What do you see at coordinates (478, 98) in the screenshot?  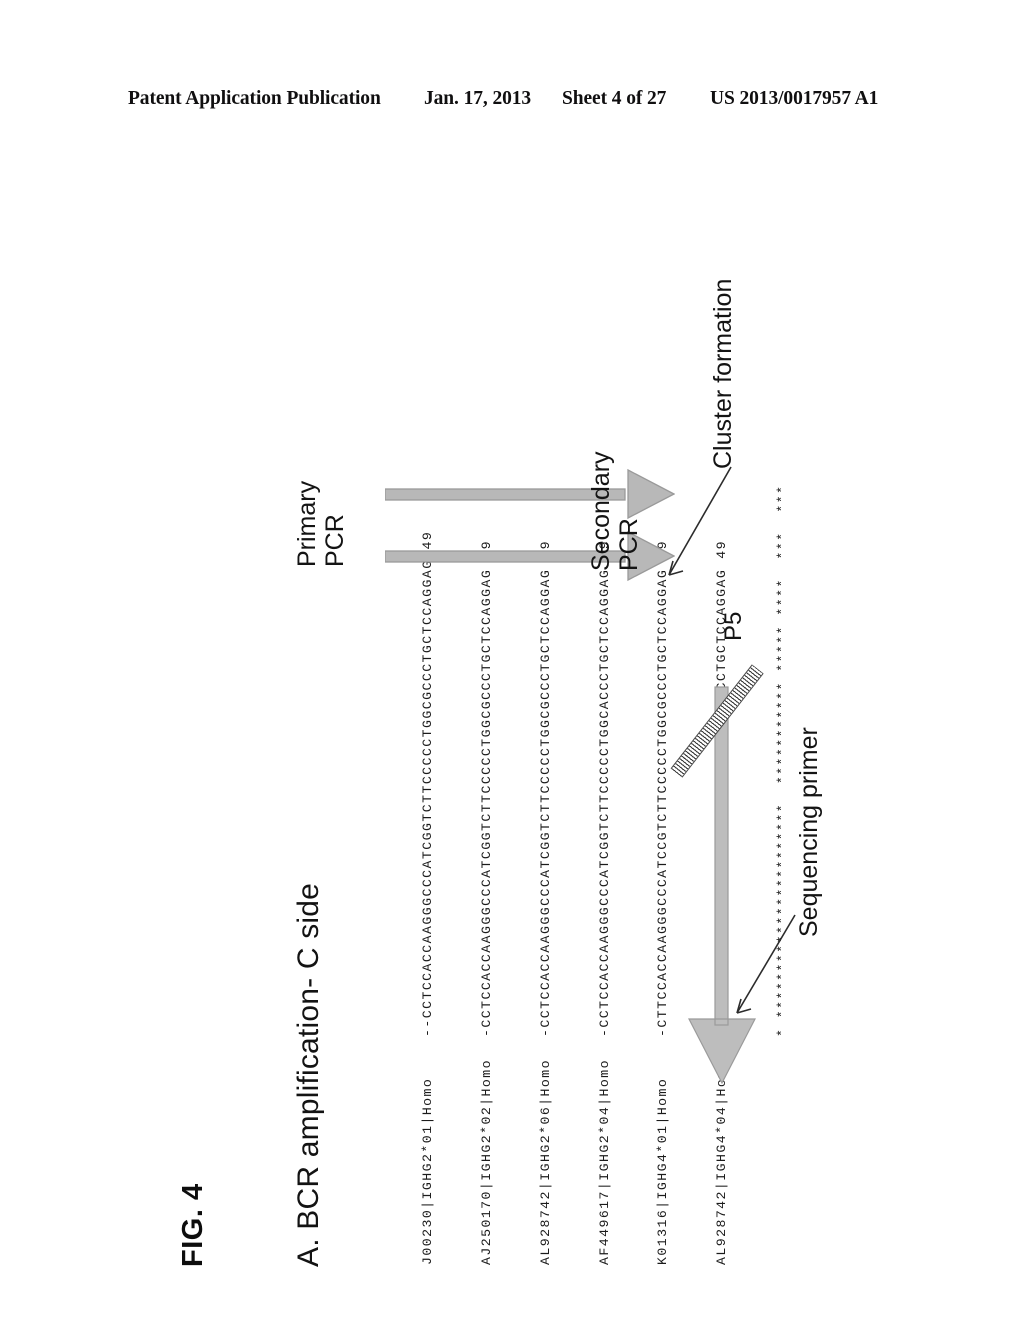 I see `publication-date: Jan. 17, 2013` at bounding box center [478, 98].